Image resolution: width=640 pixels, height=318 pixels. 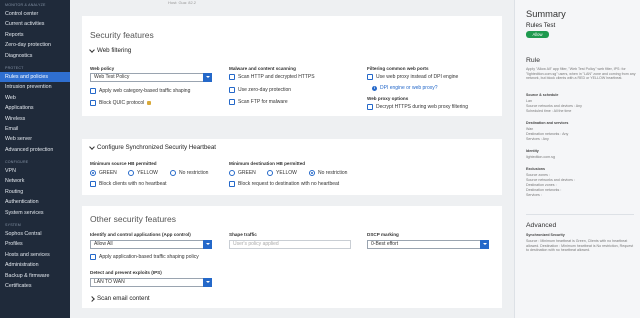 What do you see at coordinates (17, 162) in the screenshot?
I see `sidebar-section-title: CONFIGURE` at bounding box center [17, 162].